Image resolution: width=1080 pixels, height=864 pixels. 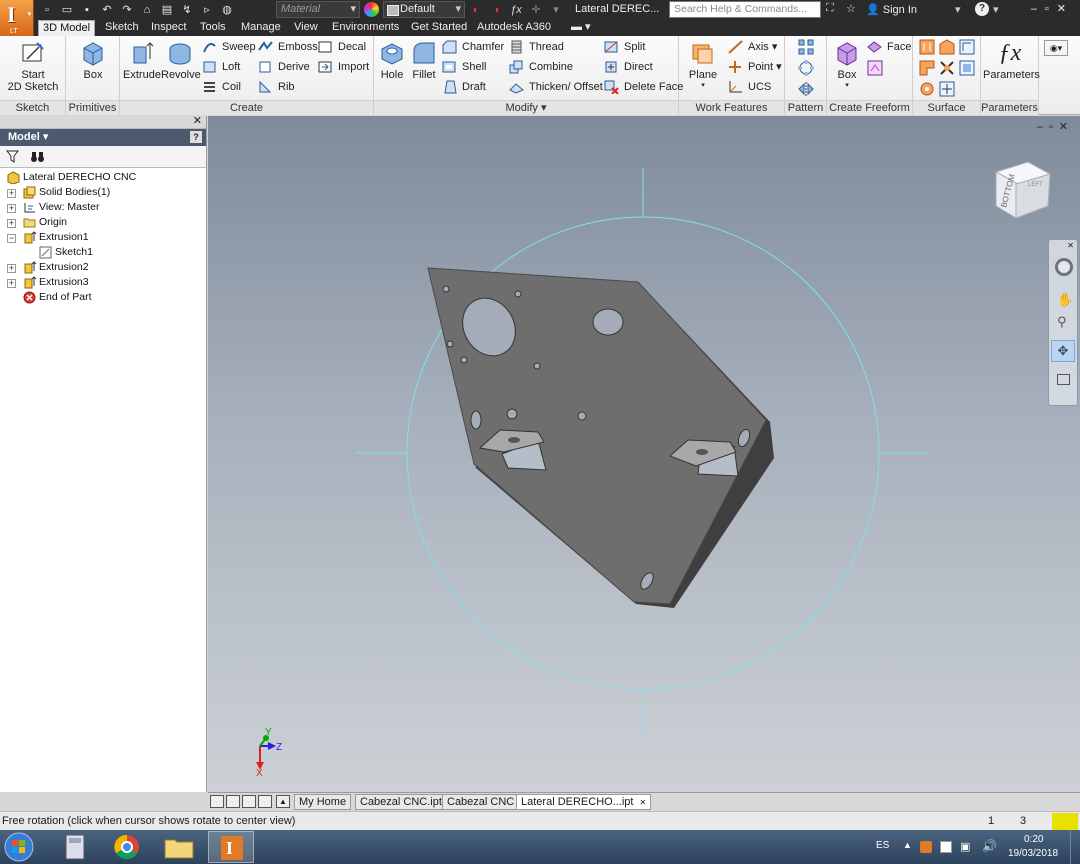 I want to click on mirror-icon, so click(x=806, y=89).